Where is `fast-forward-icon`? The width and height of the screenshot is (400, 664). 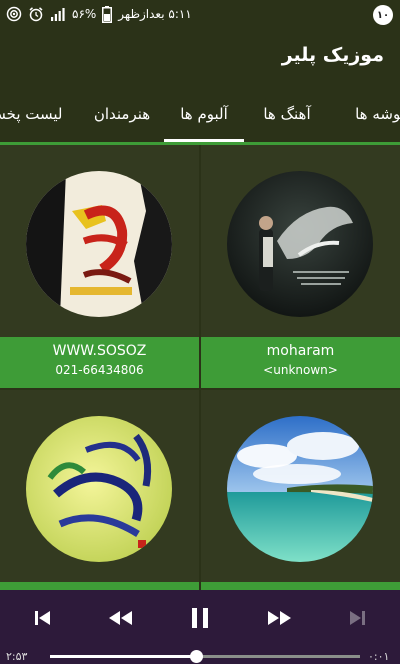 fast-forward-icon is located at coordinates (279, 618).